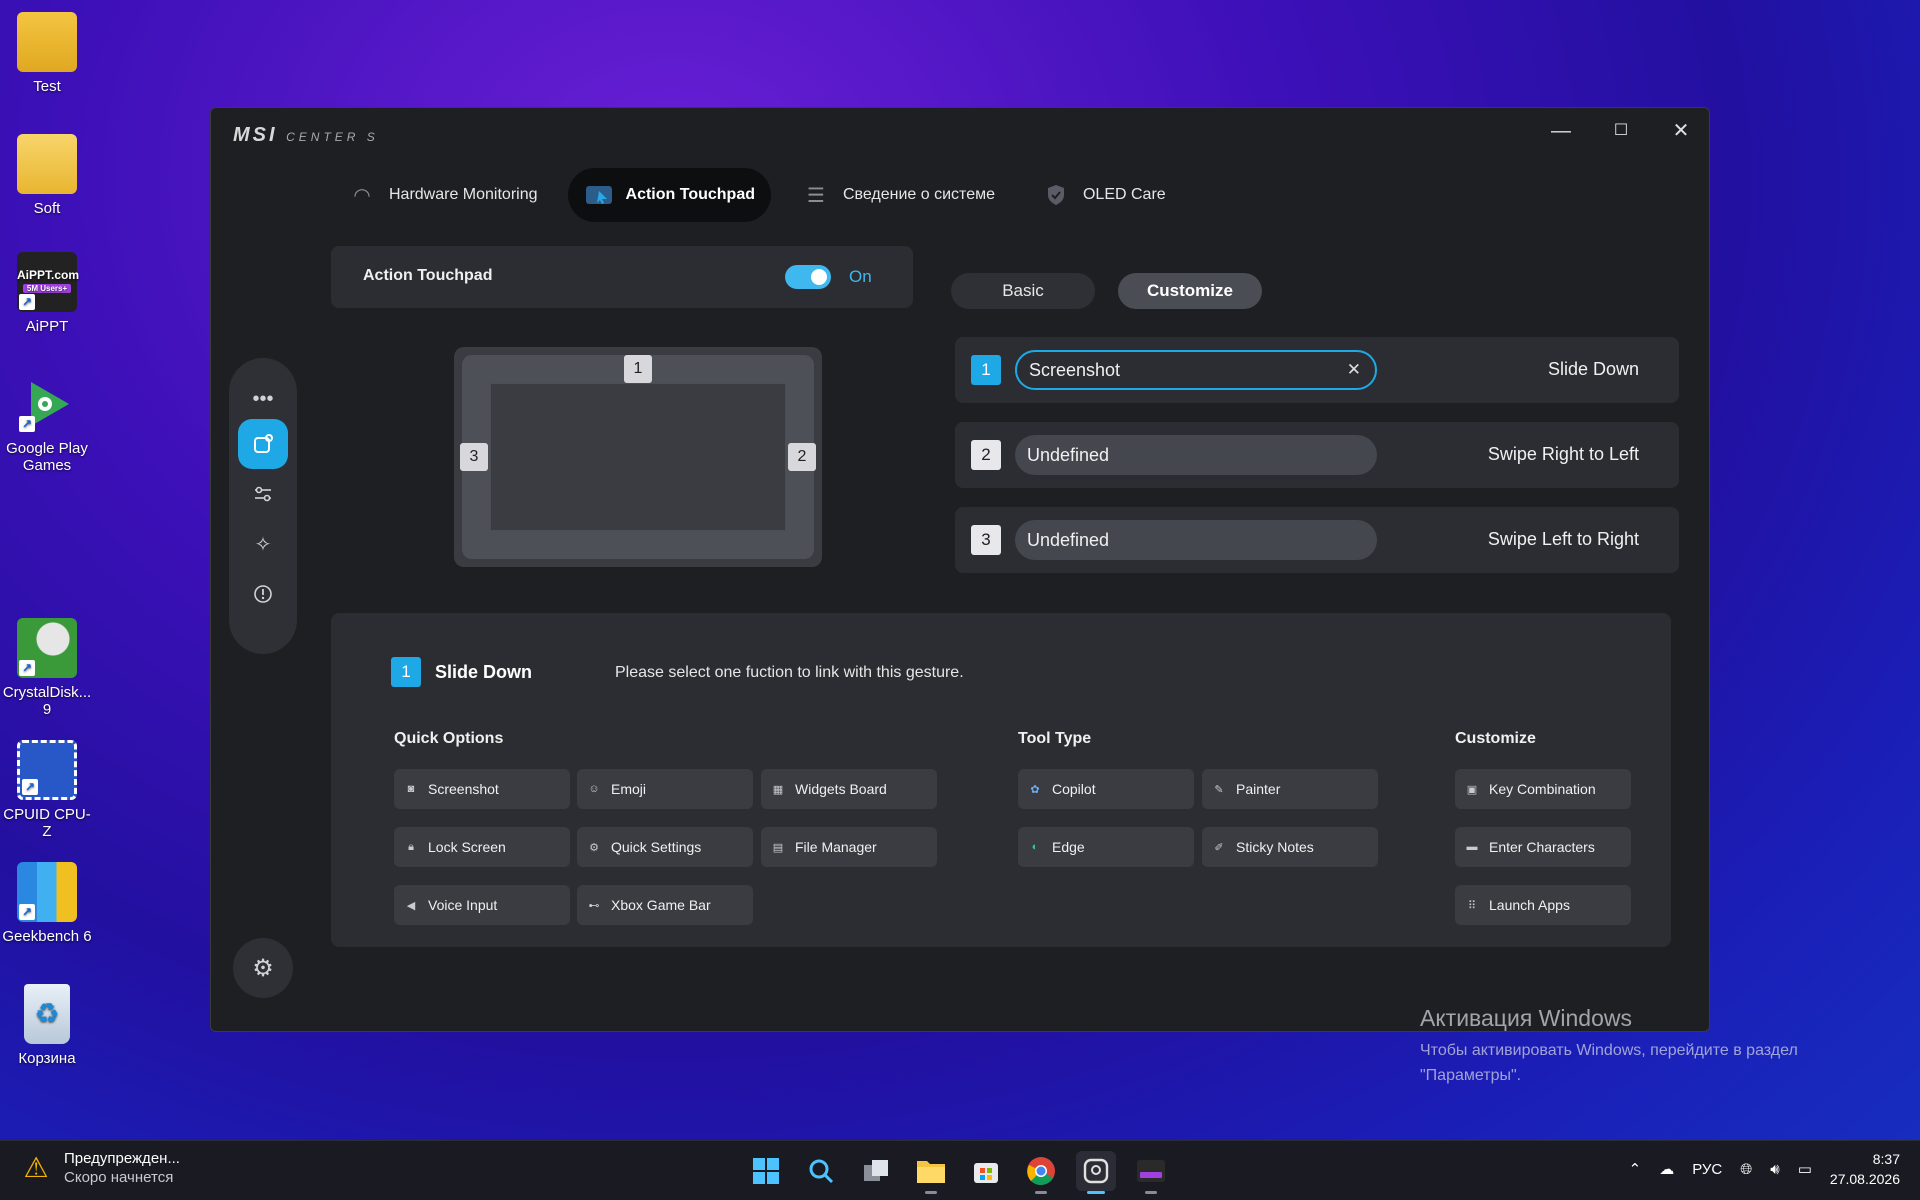 The image size is (1920, 1200). Describe the element at coordinates (47, 648) in the screenshot. I see `crystaldisk-icon: ↗` at that location.